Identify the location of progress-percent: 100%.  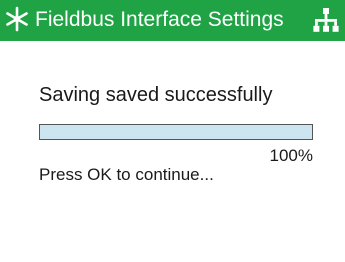
(291, 155).